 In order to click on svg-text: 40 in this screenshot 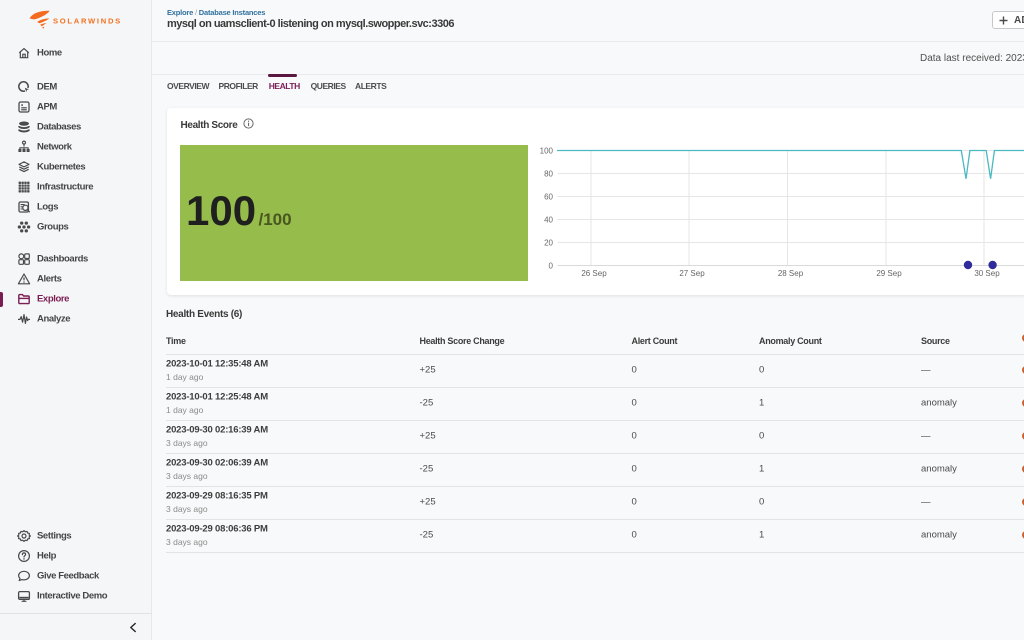, I will do `click(548, 220)`.